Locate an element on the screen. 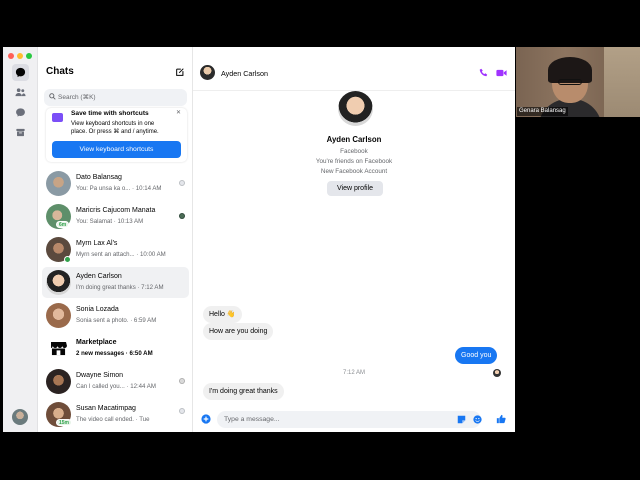 This screenshot has height=480, width=640. zoom-window-button is located at coordinates (29, 56).